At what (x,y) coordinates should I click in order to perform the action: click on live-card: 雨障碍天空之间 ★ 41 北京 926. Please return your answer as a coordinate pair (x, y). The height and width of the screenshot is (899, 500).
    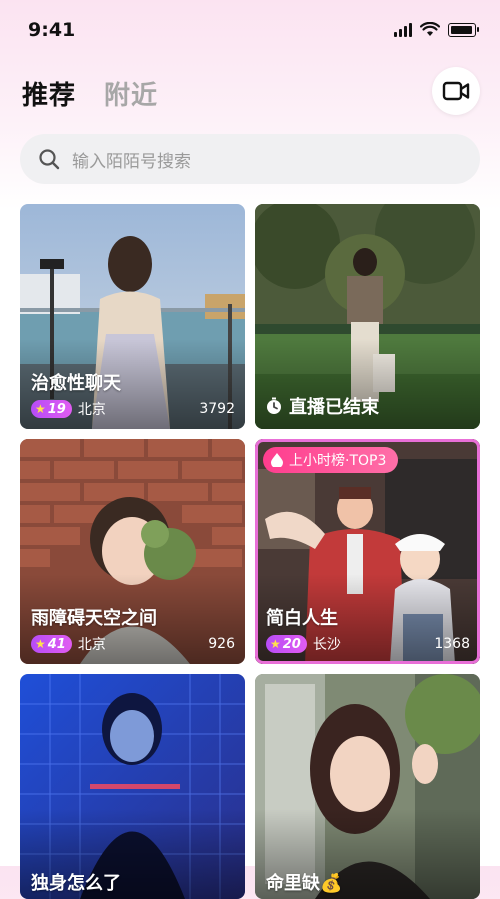
    Looking at the image, I should click on (132, 551).